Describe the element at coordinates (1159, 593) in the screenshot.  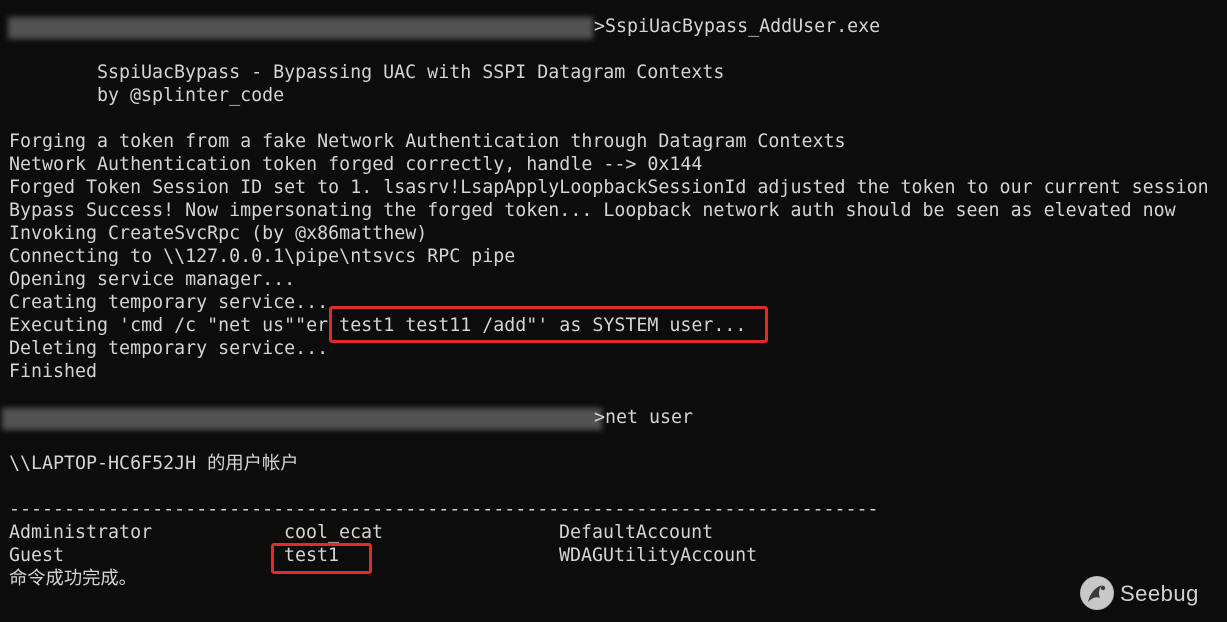
I see `watermark-text: Seebug` at that location.